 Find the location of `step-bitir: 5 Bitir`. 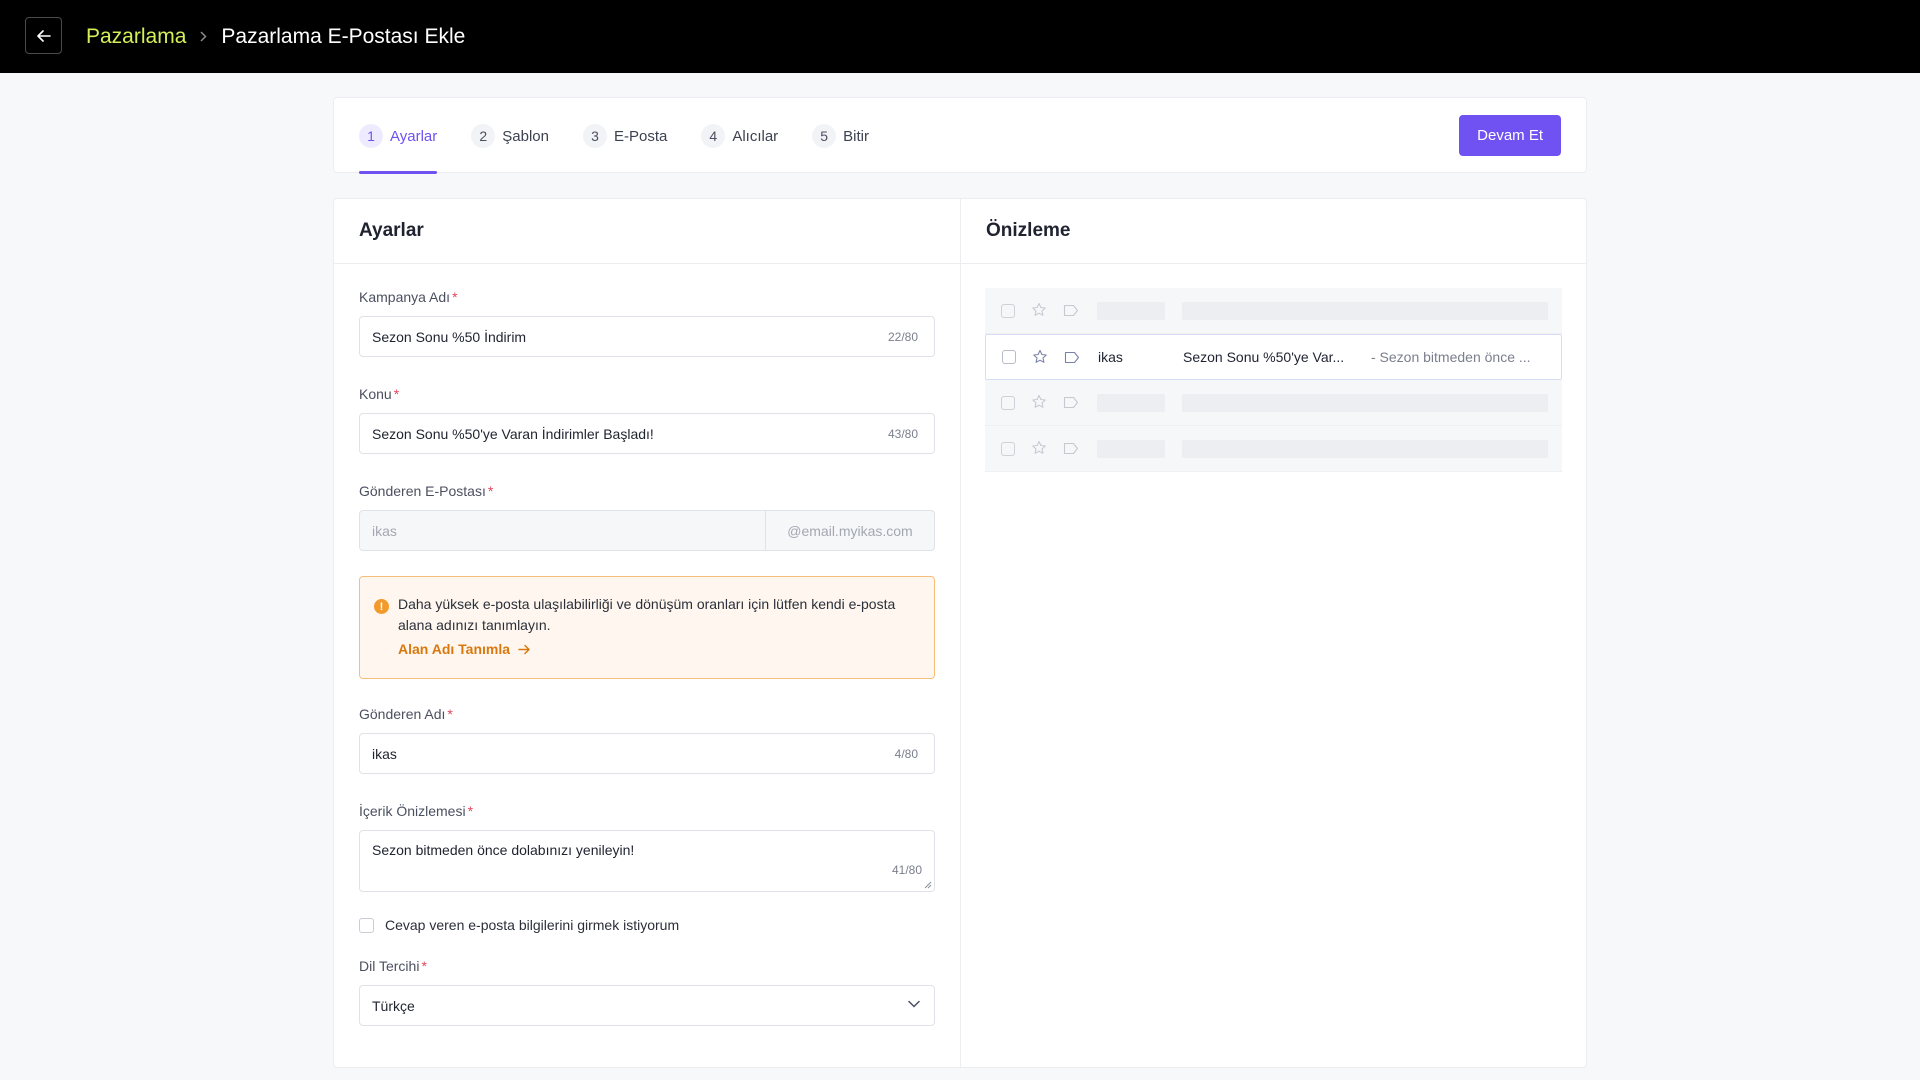

step-bitir: 5 Bitir is located at coordinates (840, 136).